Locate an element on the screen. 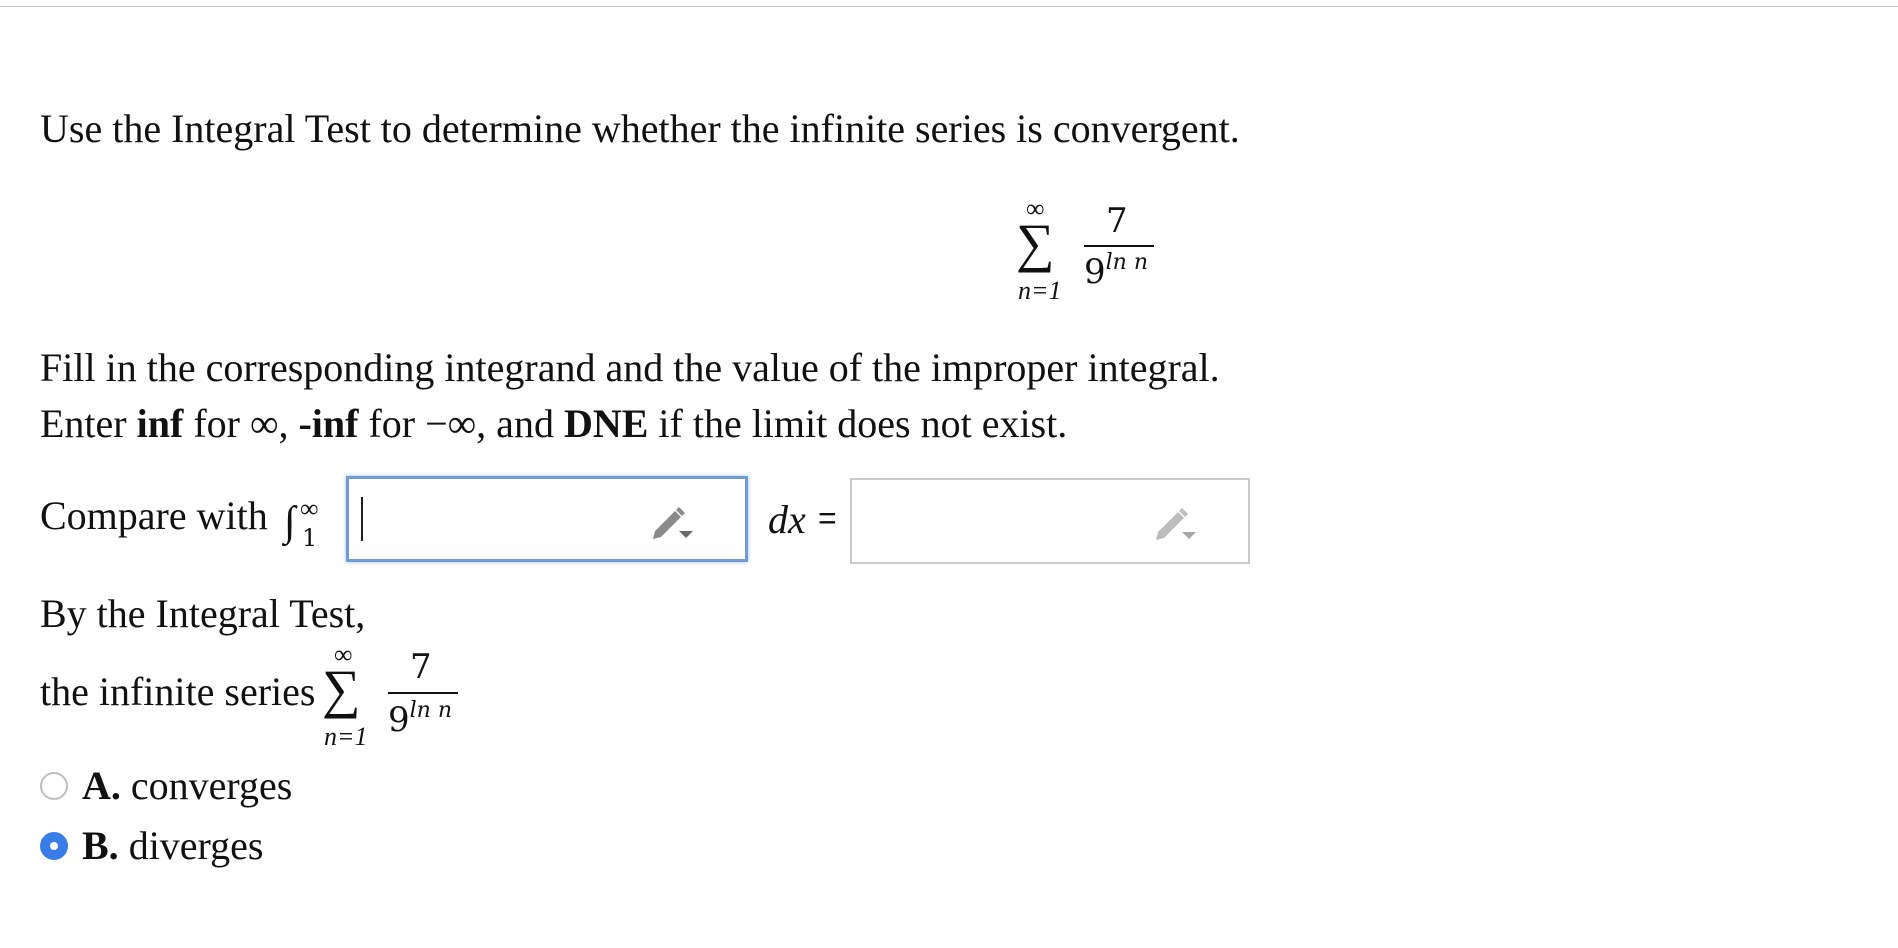  enter-text-3: for −∞, and is located at coordinates (461, 423).